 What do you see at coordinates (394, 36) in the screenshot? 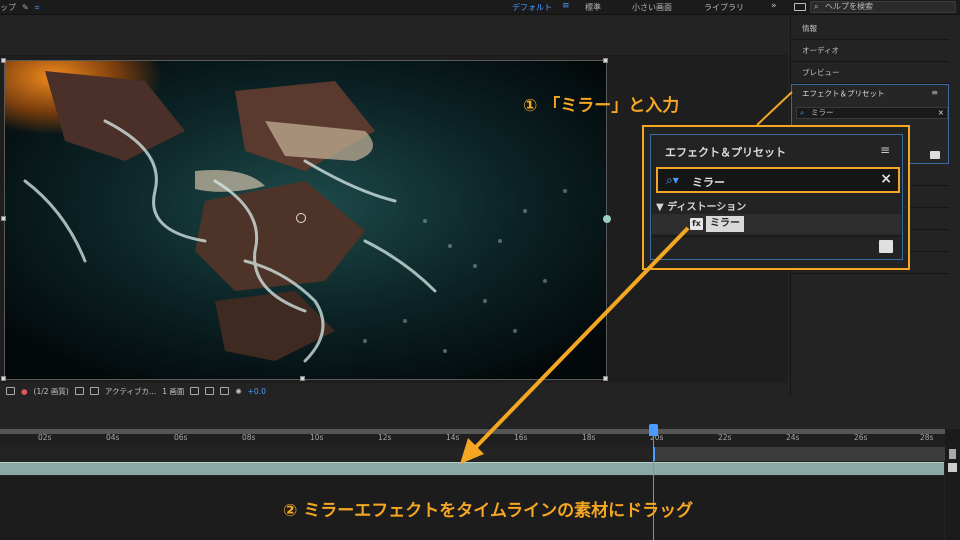
I see `viewer-header` at bounding box center [394, 36].